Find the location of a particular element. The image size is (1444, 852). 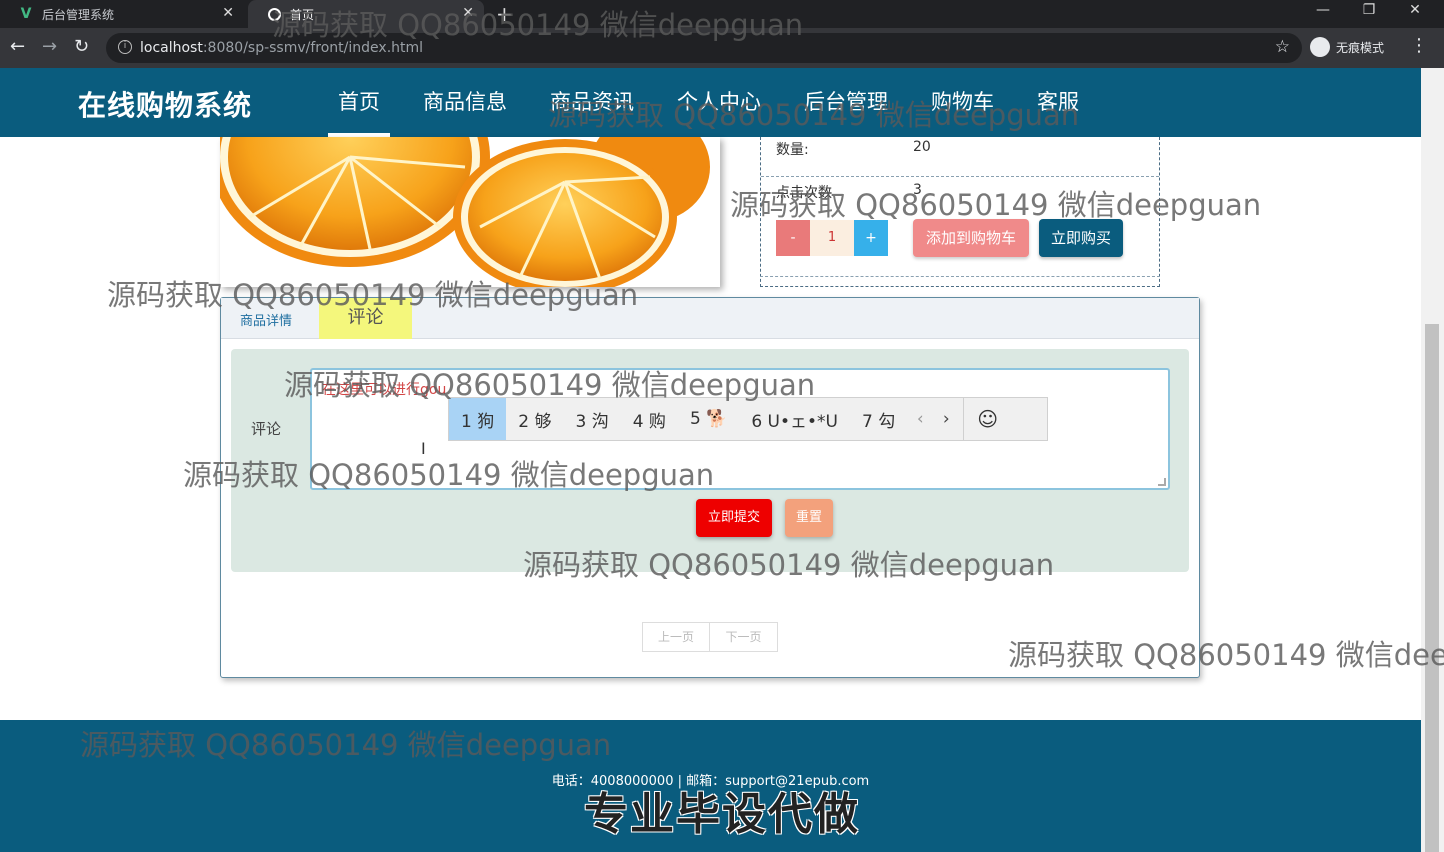

ime-candidate: 1 狗 is located at coordinates (478, 419).